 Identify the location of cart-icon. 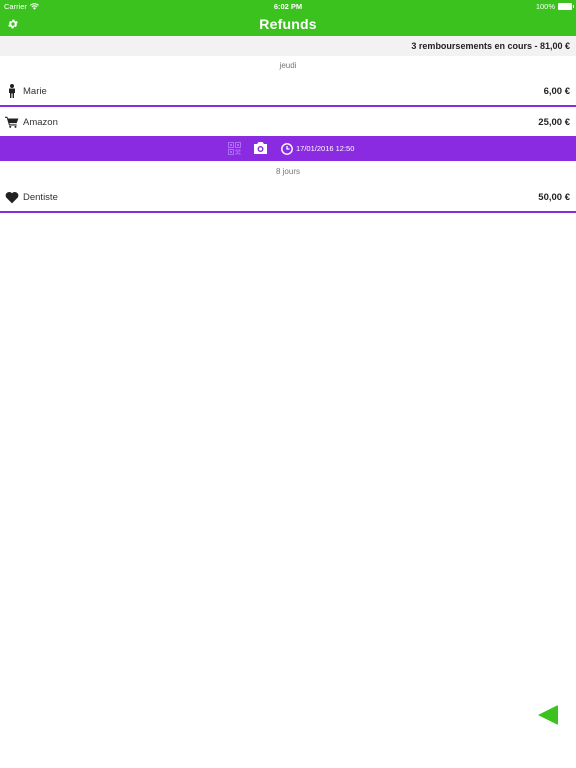
(12, 122).